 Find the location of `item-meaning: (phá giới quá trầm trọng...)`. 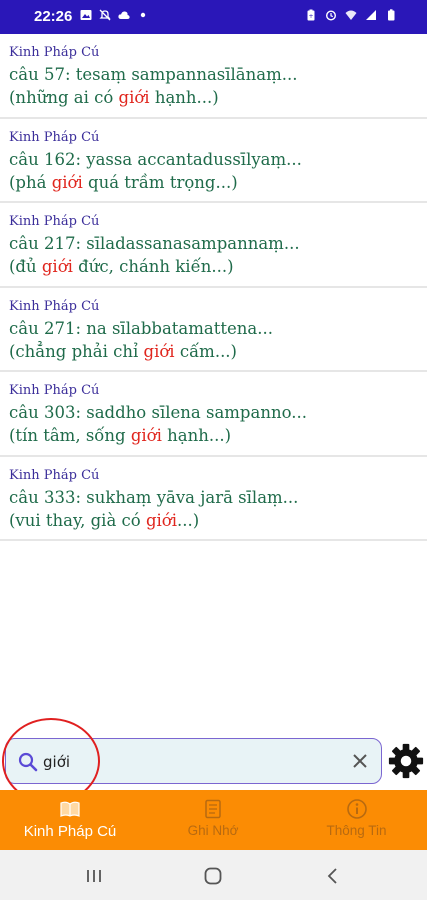

item-meaning: (phá giới quá trầm trọng...) is located at coordinates (123, 182).